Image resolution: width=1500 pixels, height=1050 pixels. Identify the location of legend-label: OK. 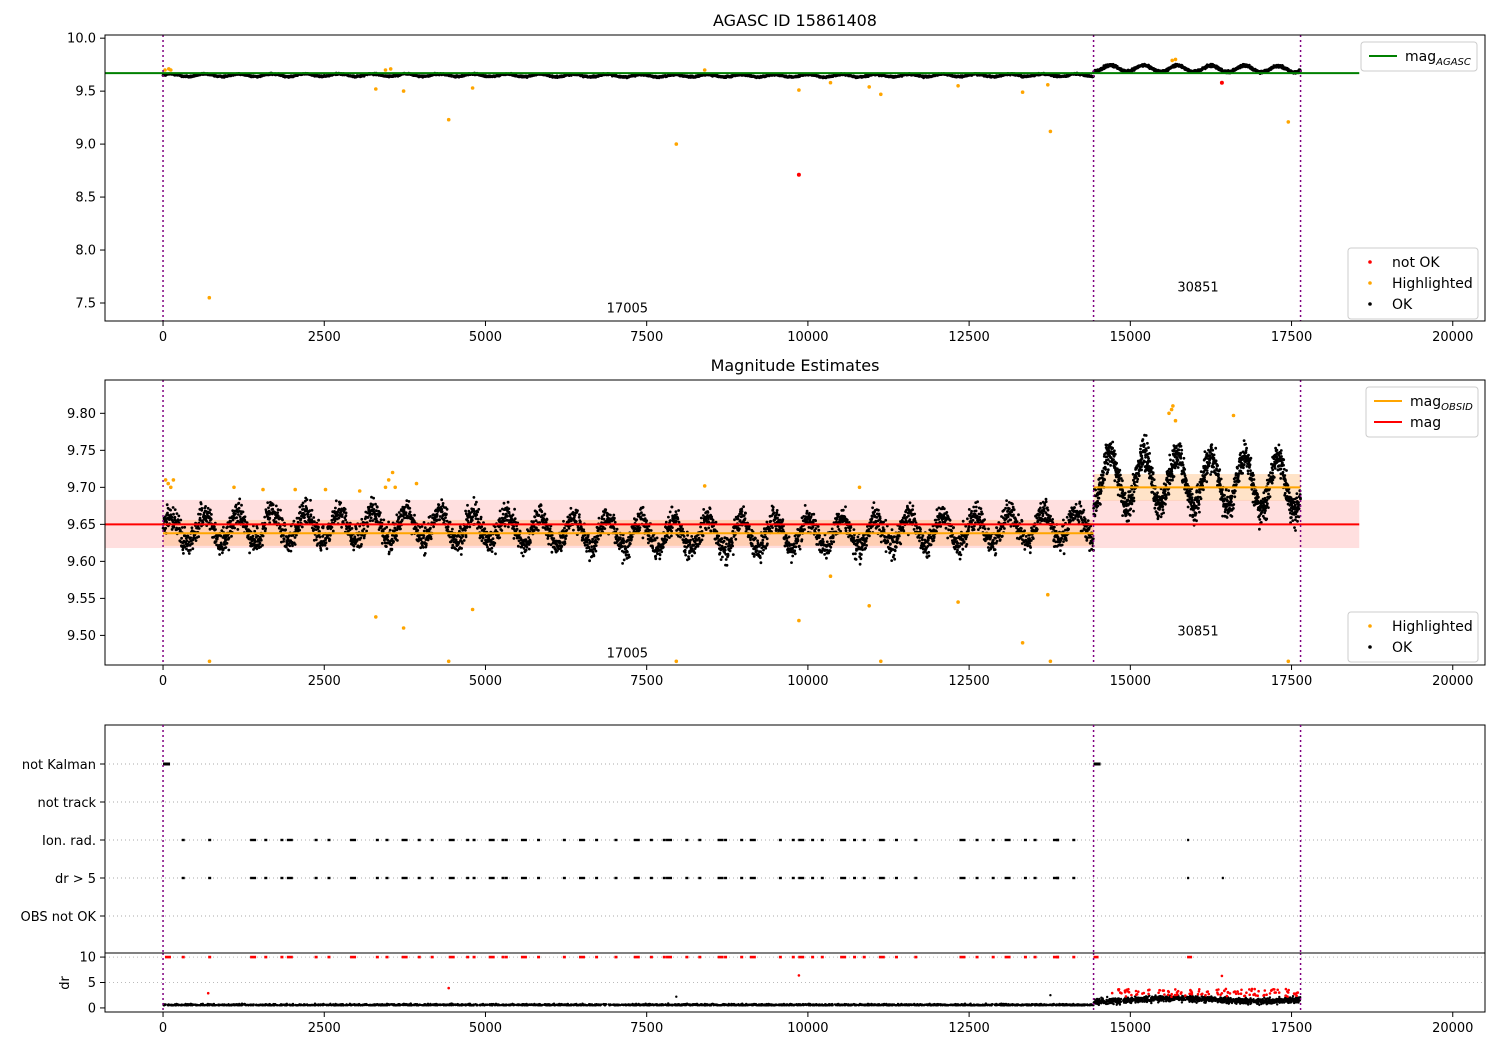
(1402, 305).